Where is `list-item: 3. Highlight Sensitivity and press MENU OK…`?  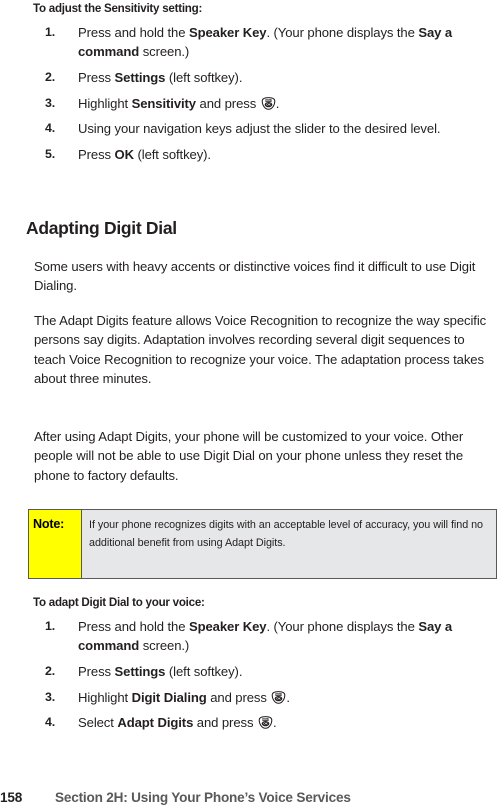
list-item: 3. Highlight Sensitivity and press MENU OK… is located at coordinates (273, 103).